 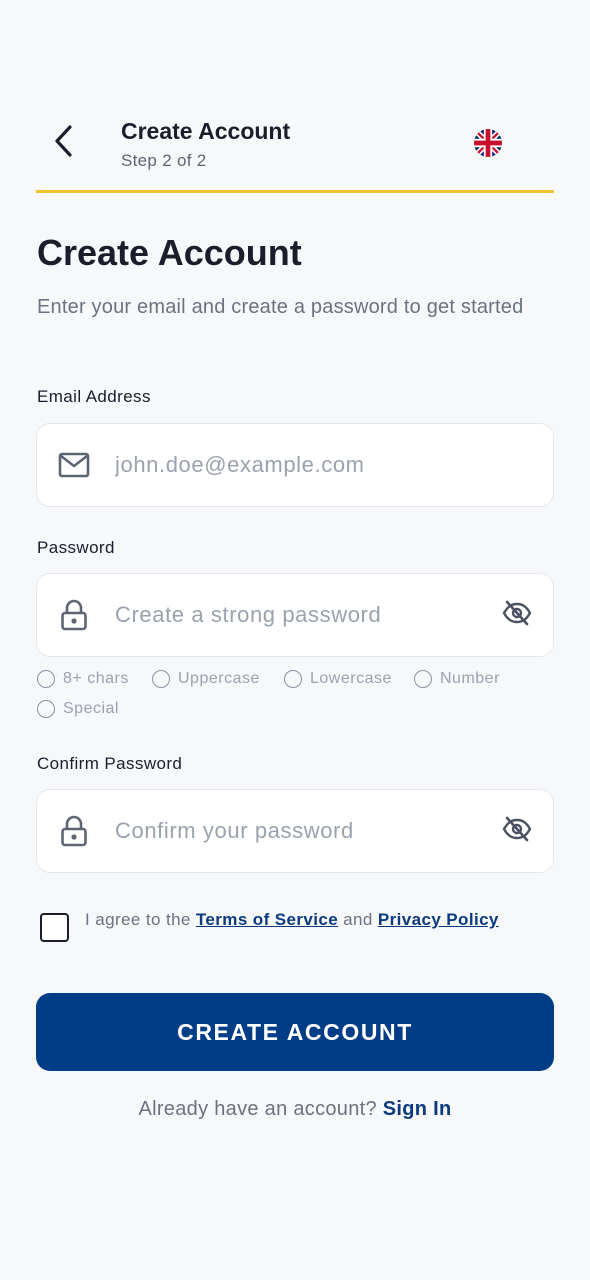 What do you see at coordinates (164, 160) in the screenshot?
I see `step-indicator: Step 2 of 2` at bounding box center [164, 160].